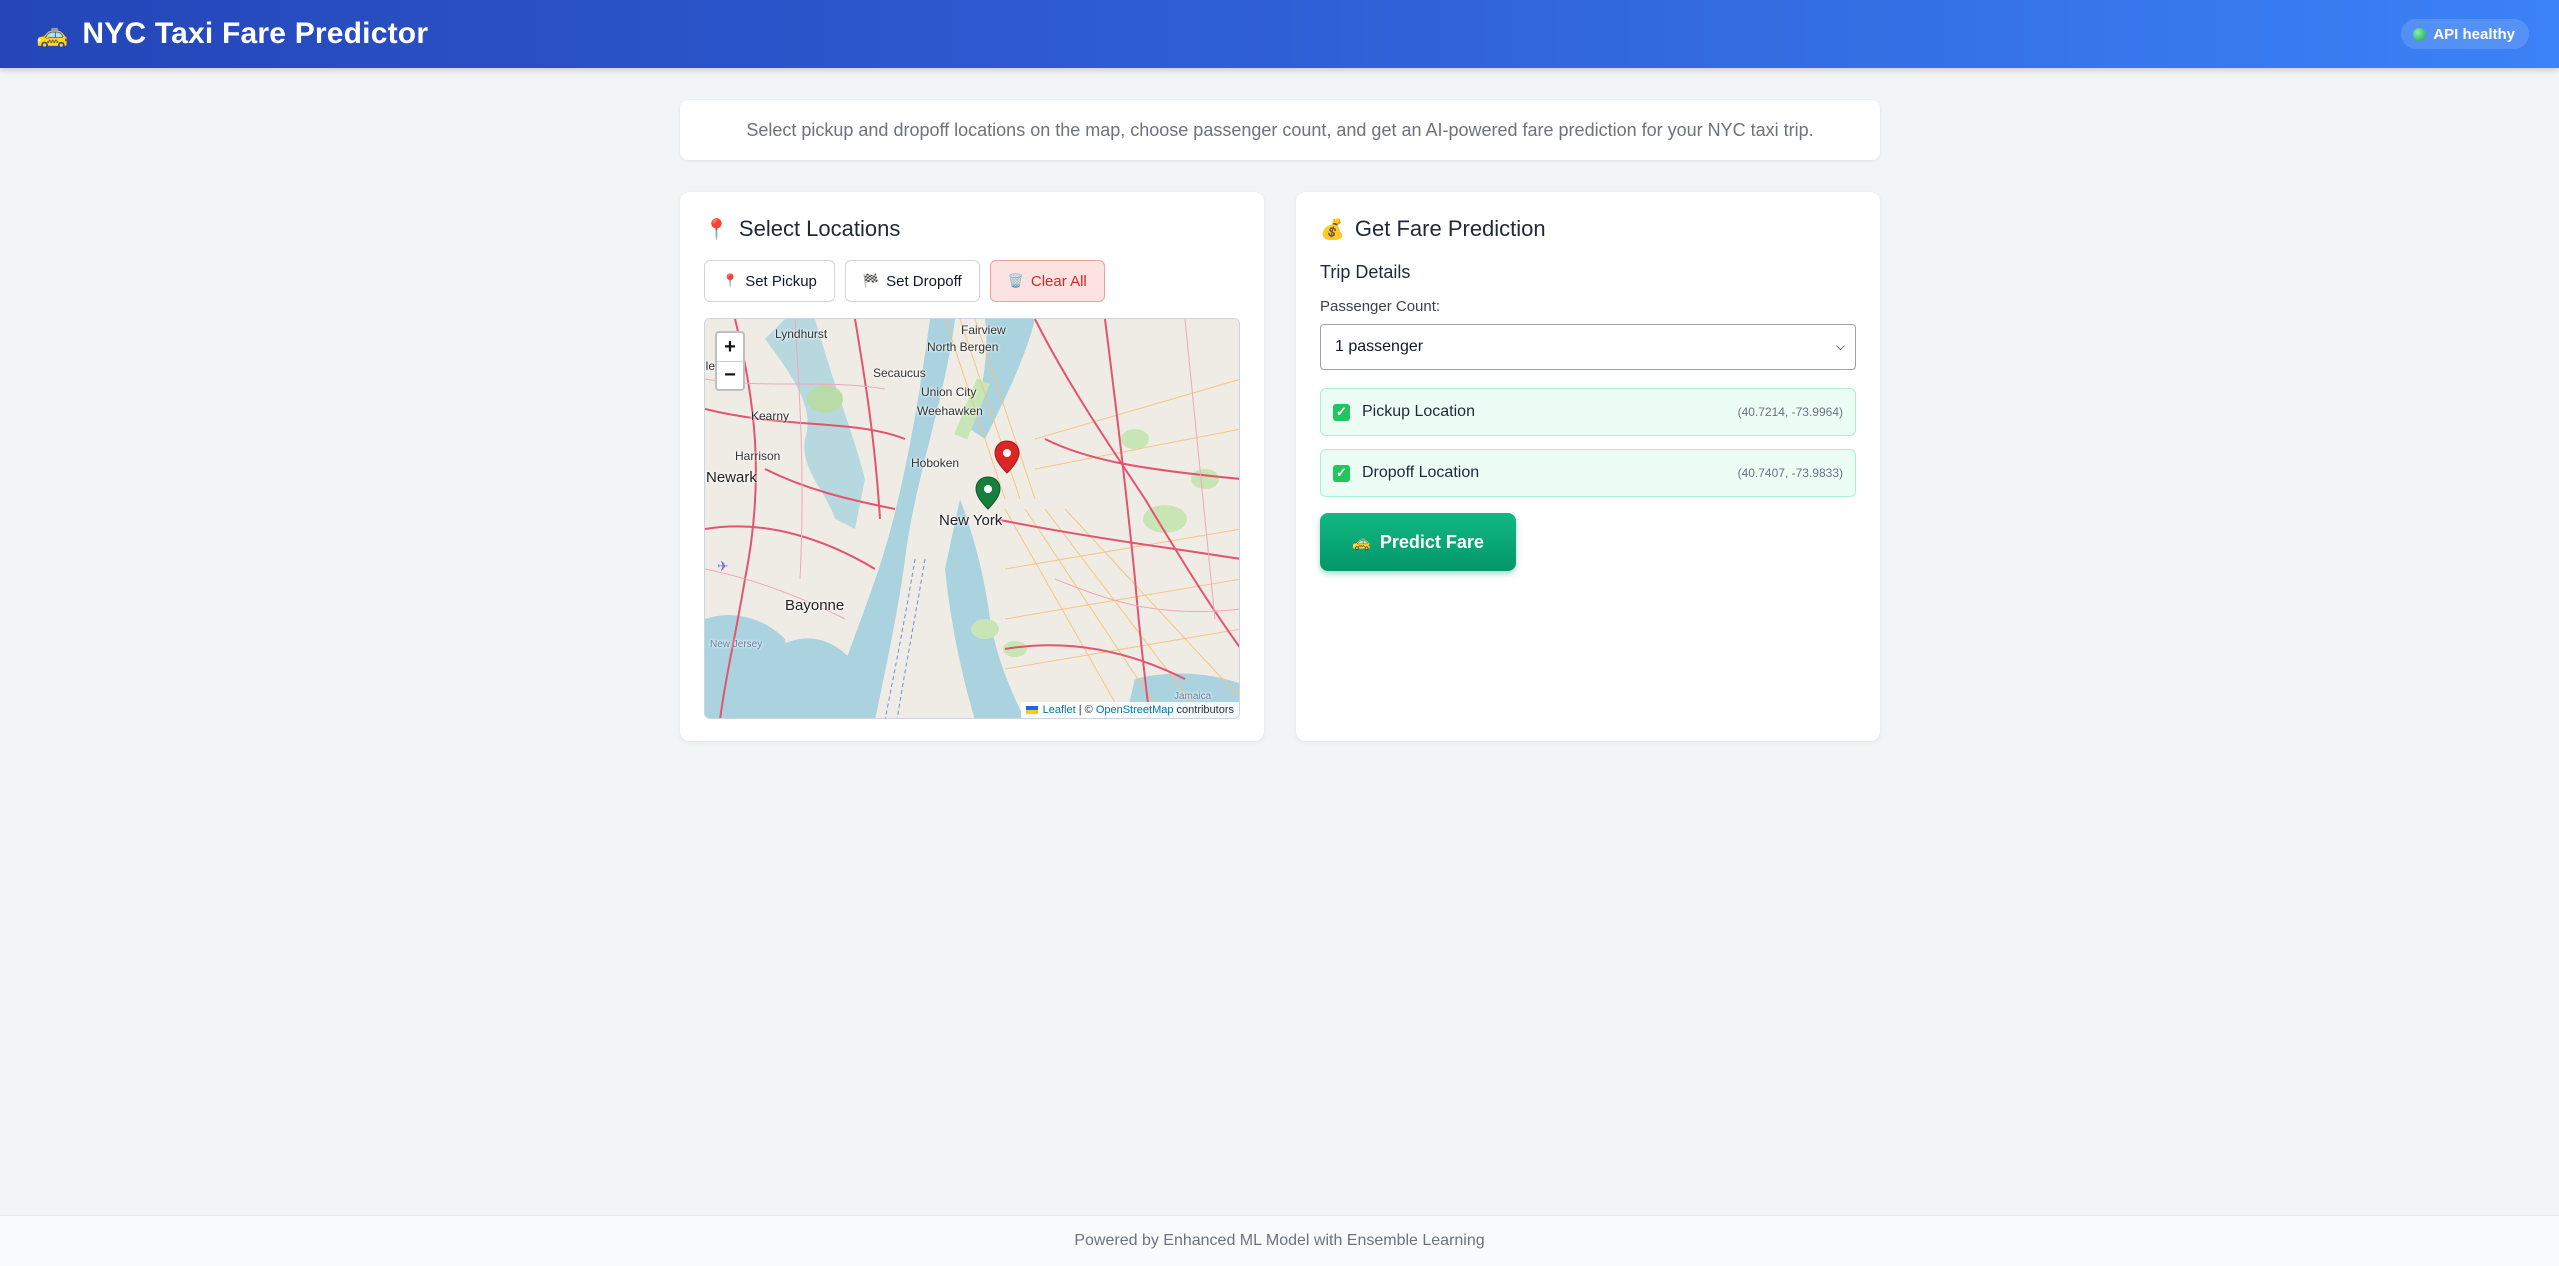 Image resolution: width=2559 pixels, height=1266 pixels. I want to click on pickup-location-label: Pickup Location, so click(1418, 411).